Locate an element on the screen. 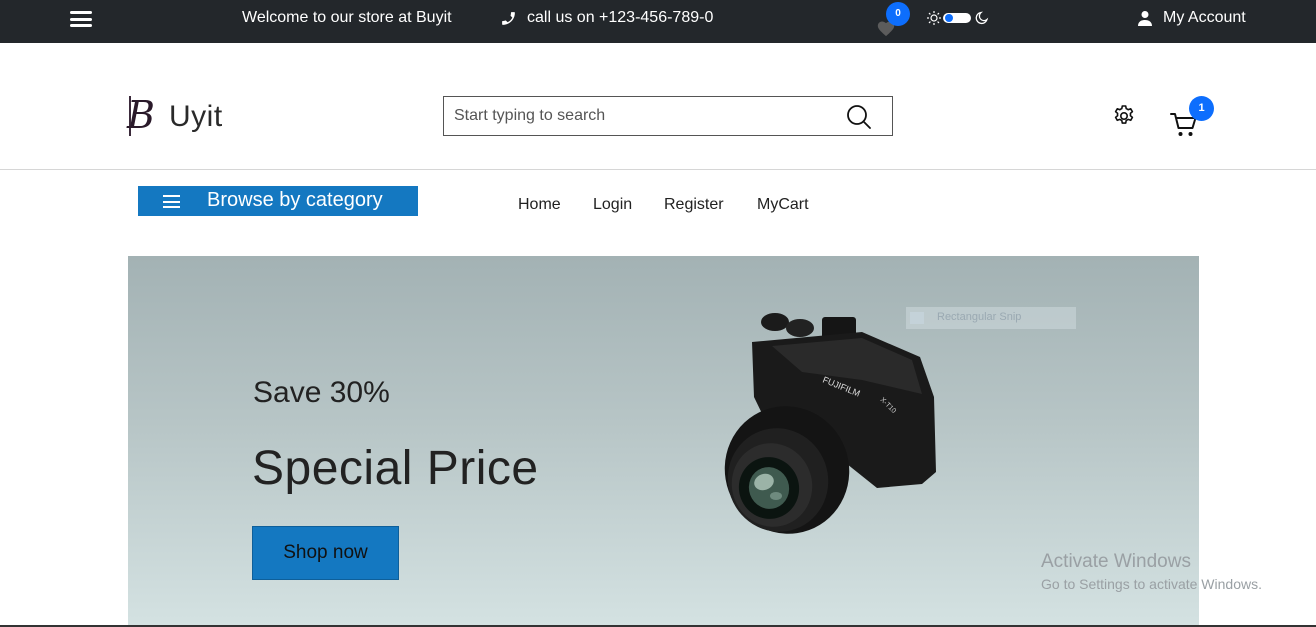 Image resolution: width=1316 pixels, height=627 pixels. header-divider is located at coordinates (658, 169).